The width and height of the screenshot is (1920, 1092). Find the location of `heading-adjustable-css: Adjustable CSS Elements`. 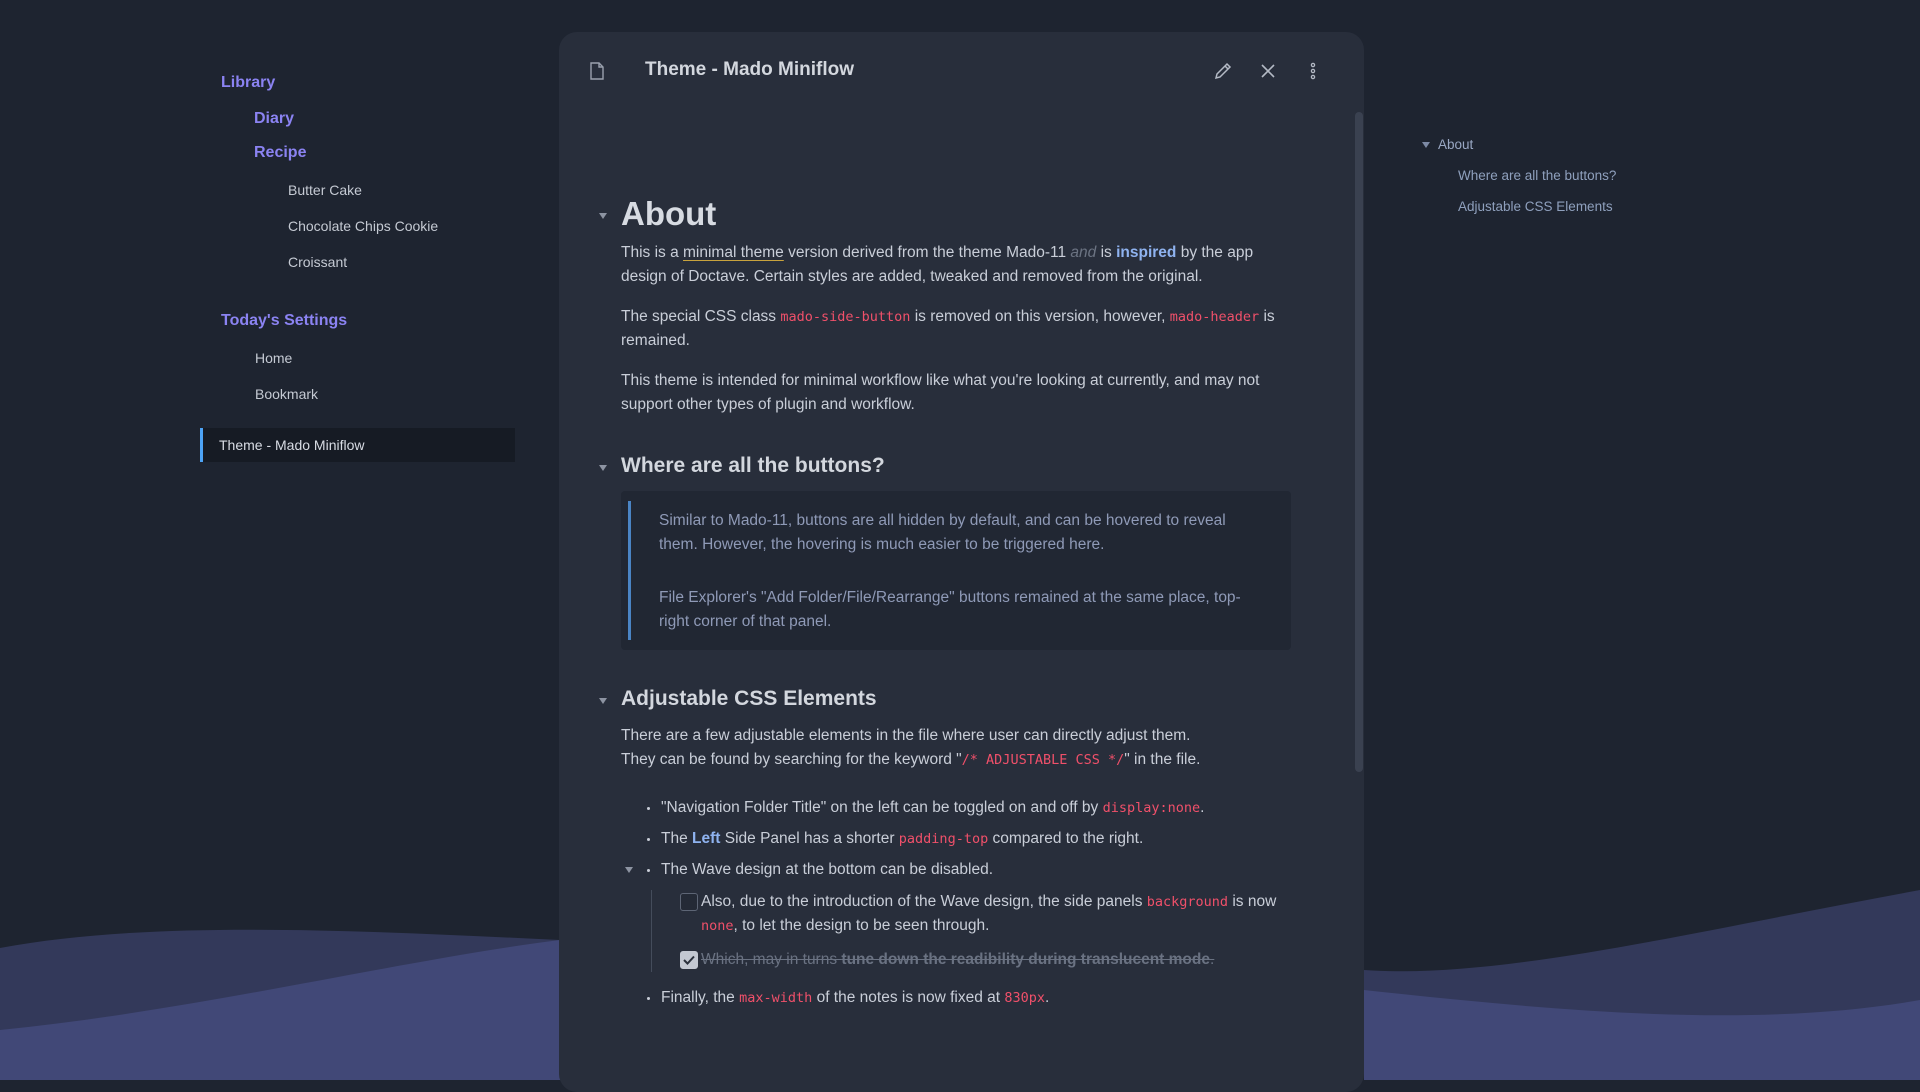

heading-adjustable-css: Adjustable CSS Elements is located at coordinates (749, 698).